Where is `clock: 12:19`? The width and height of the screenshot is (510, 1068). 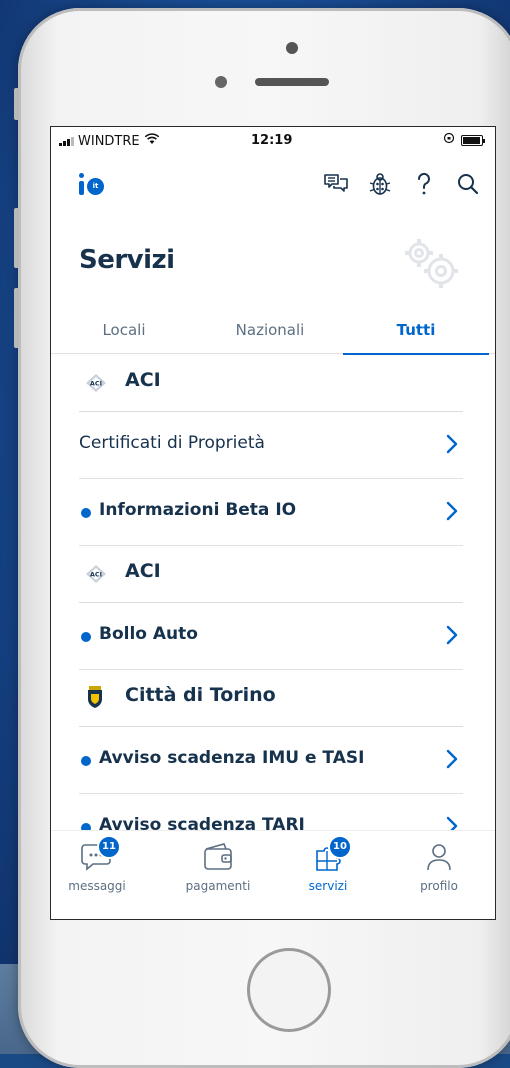 clock: 12:19 is located at coordinates (272, 140).